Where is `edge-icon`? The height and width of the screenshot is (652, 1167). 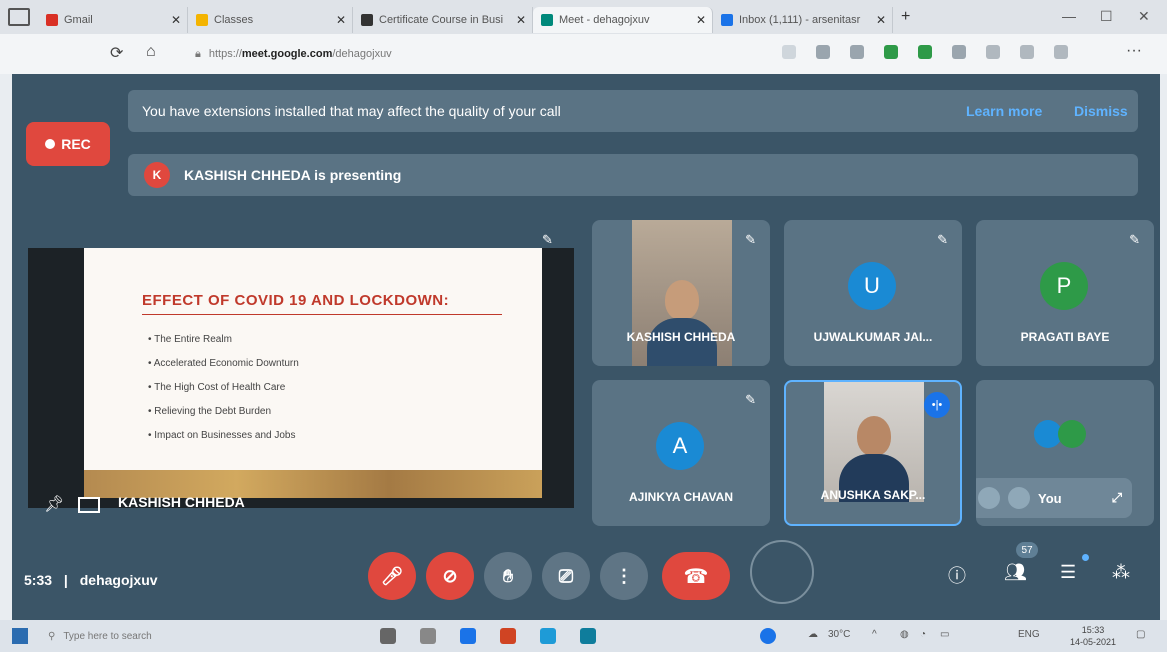 edge-icon is located at coordinates (468, 636).